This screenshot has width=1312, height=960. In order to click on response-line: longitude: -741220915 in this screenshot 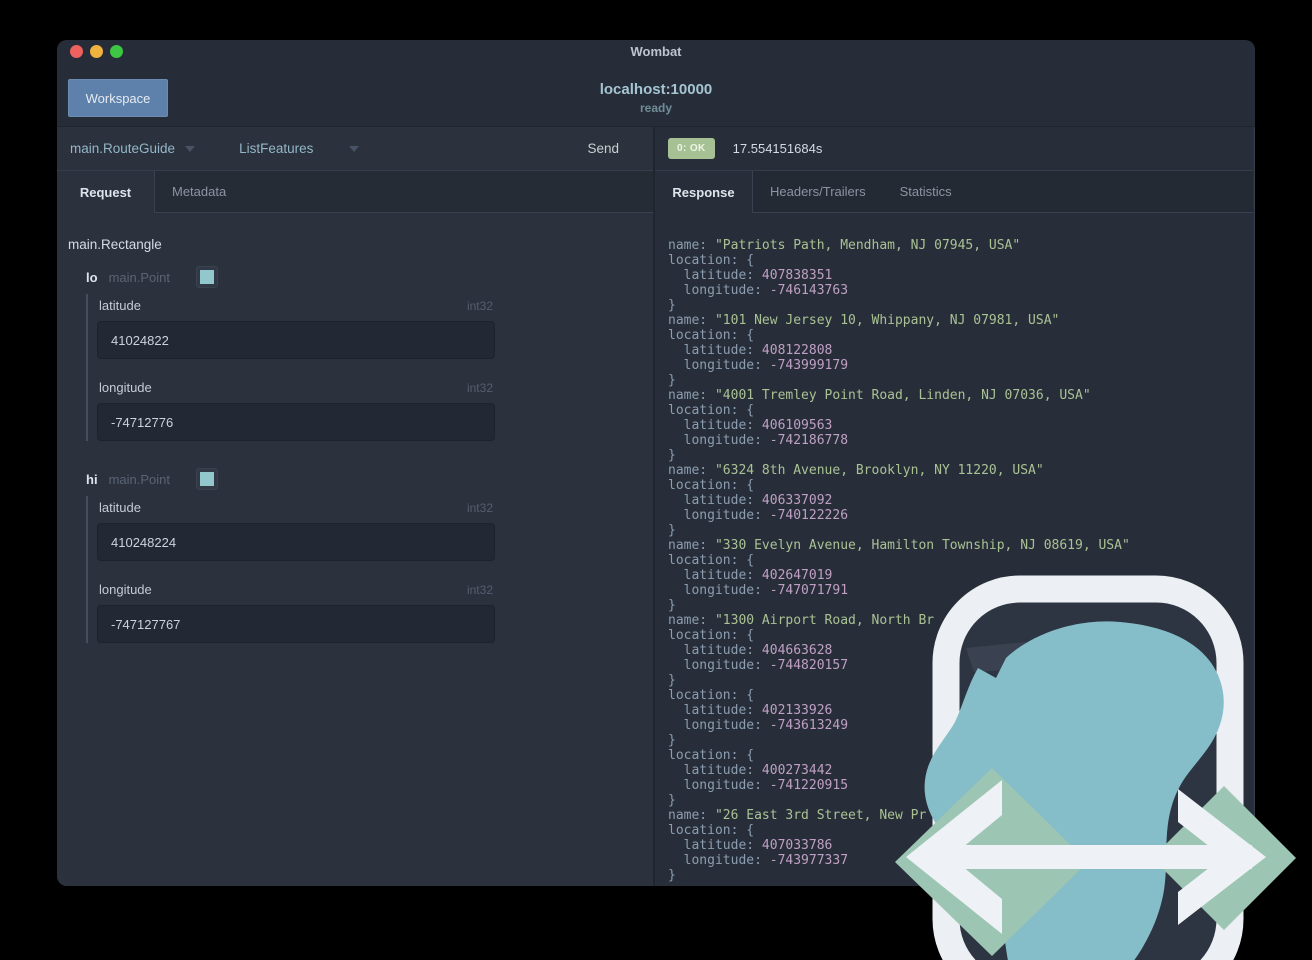, I will do `click(960, 785)`.